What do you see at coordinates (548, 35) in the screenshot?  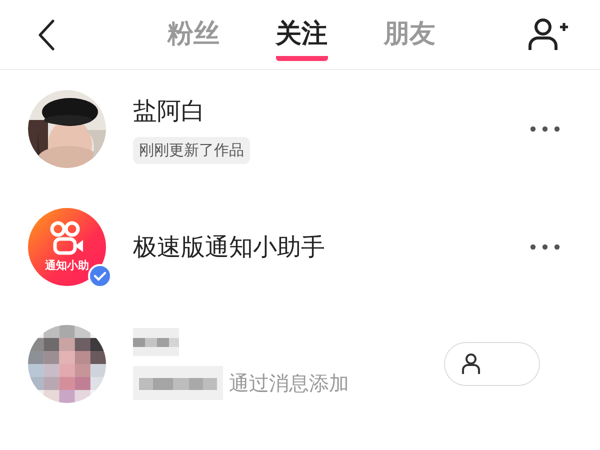 I see `add-user-icon` at bounding box center [548, 35].